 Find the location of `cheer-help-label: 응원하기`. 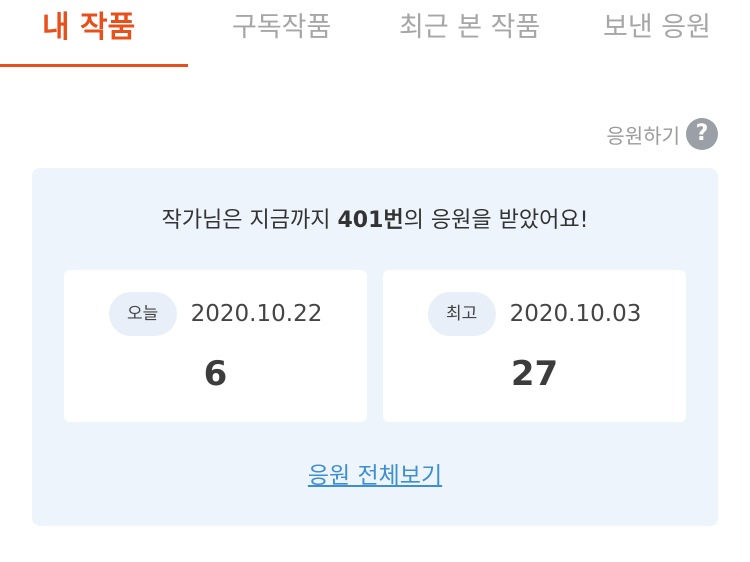

cheer-help-label: 응원하기 is located at coordinates (643, 135).